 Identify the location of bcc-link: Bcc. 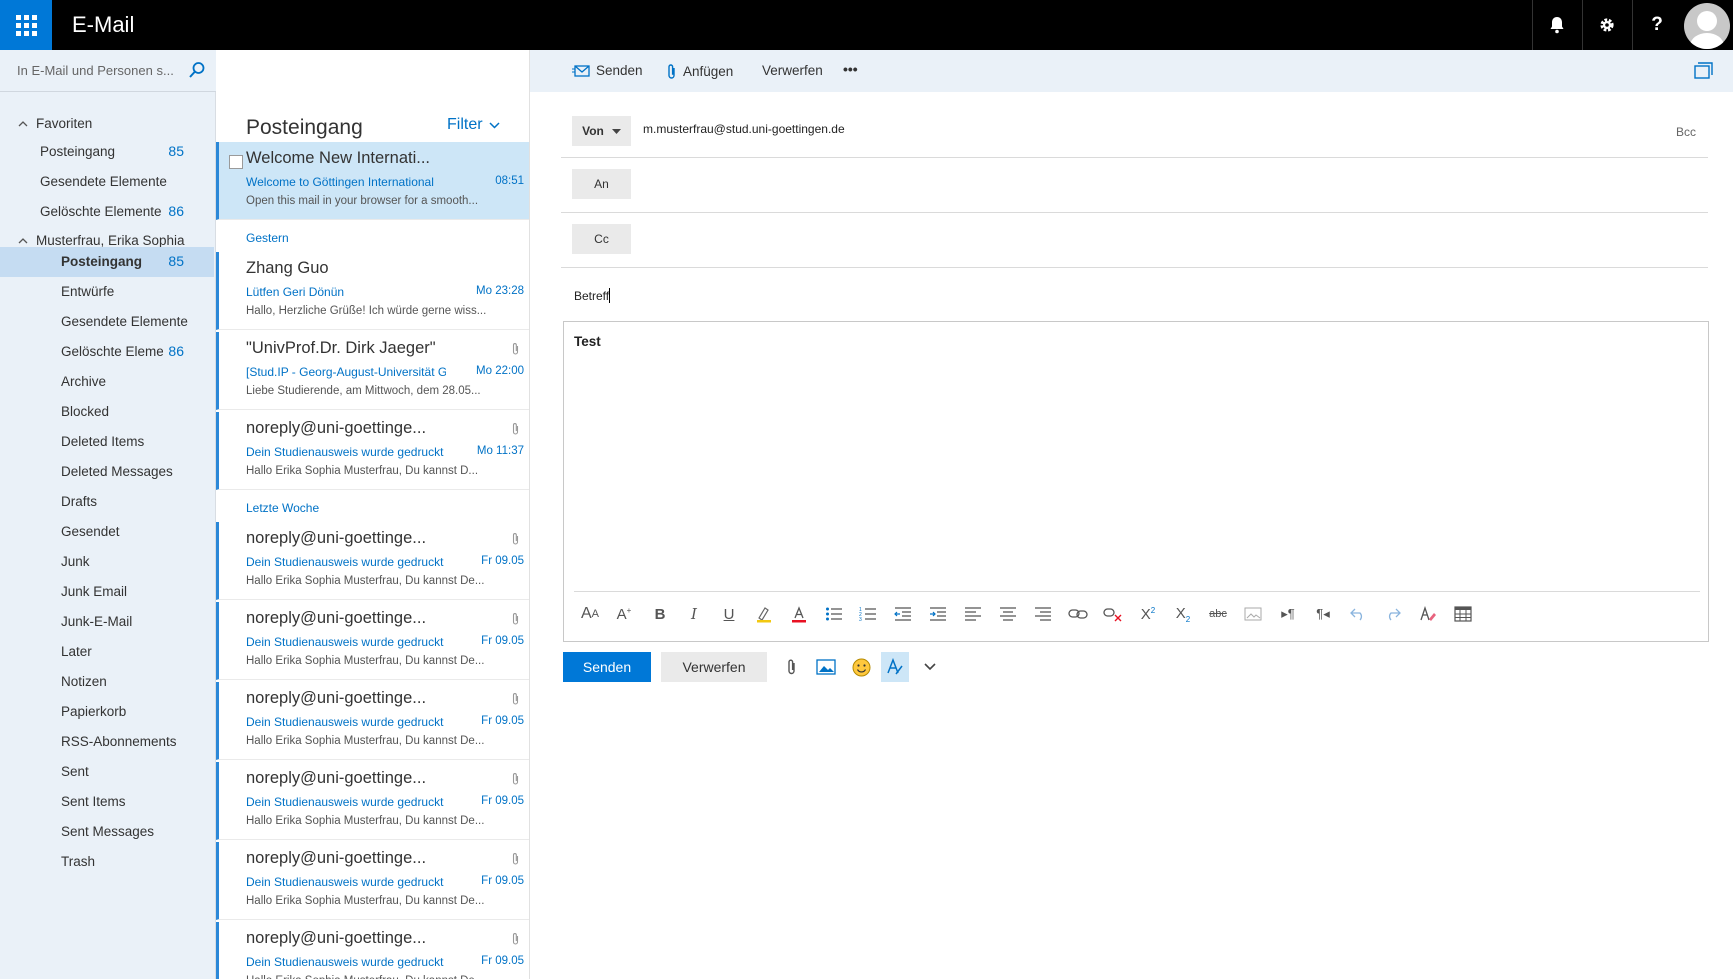
(1686, 132).